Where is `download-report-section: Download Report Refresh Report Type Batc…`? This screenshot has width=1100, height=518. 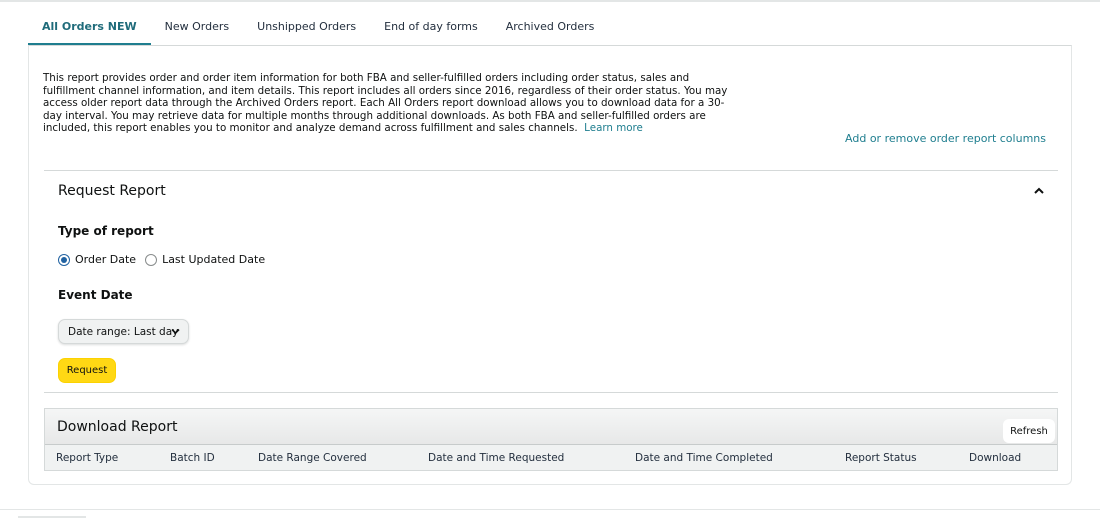
download-report-section: Download Report Refresh Report Type Batc… is located at coordinates (551, 439).